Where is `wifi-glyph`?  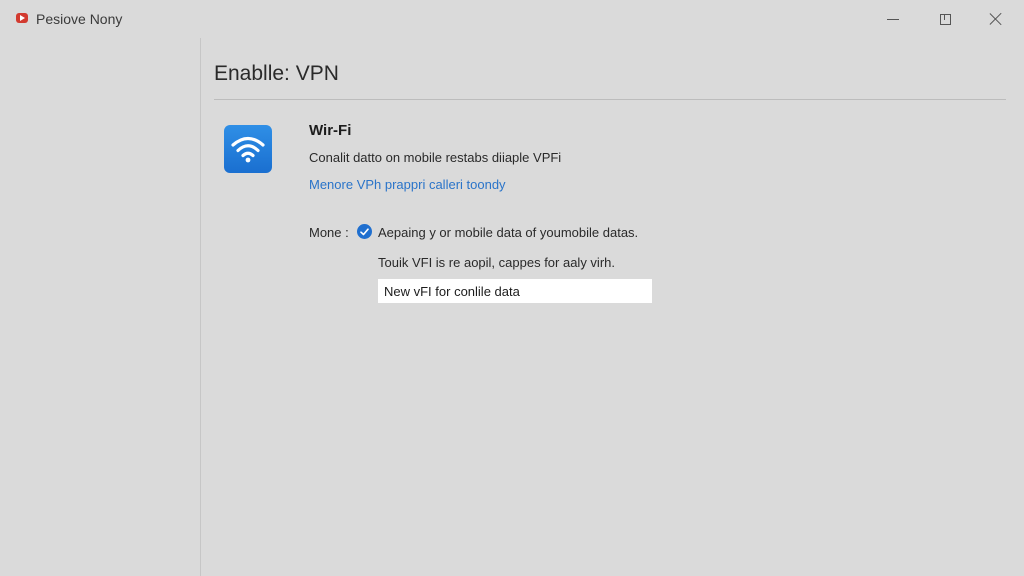 wifi-glyph is located at coordinates (248, 149).